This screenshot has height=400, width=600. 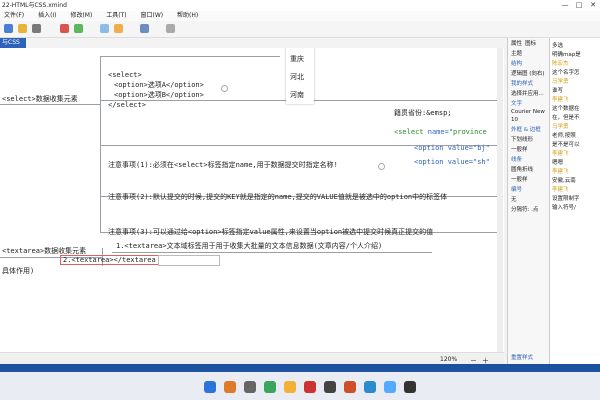 I want to click on chat-message: 老师,按照, so click(x=564, y=136).